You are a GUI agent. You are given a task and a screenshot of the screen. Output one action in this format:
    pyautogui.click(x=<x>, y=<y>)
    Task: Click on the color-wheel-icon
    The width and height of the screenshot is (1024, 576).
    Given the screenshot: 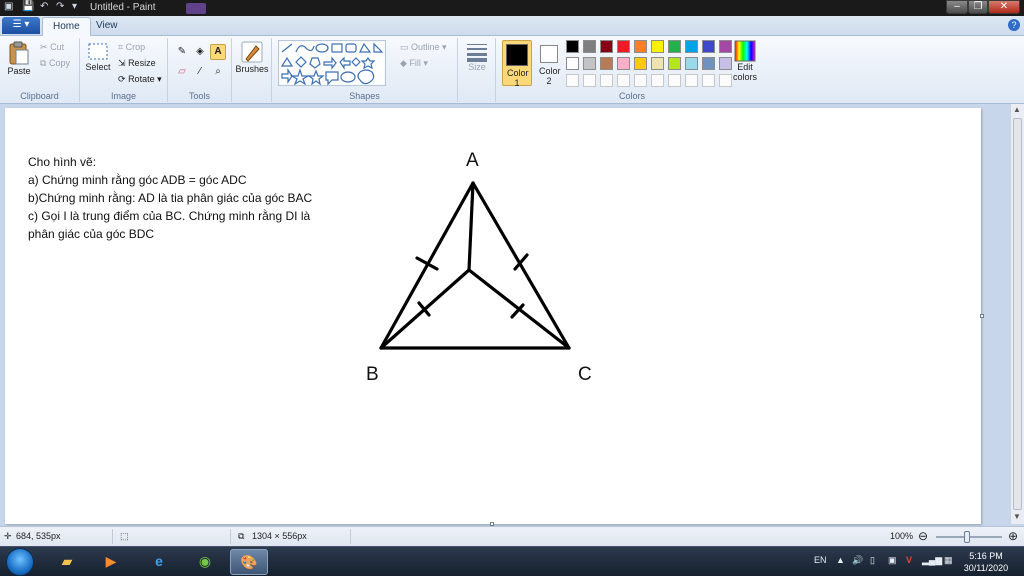 What is the action you would take?
    pyautogui.click(x=745, y=51)
    